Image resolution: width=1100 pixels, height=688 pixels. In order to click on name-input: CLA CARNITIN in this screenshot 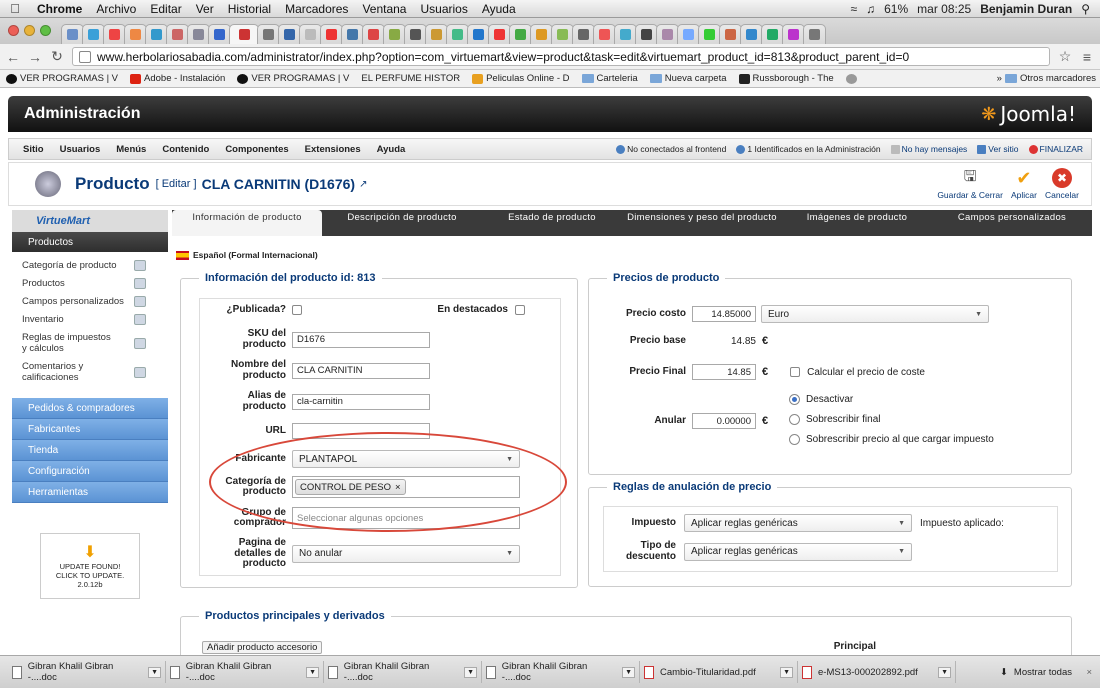, I will do `click(361, 370)`.